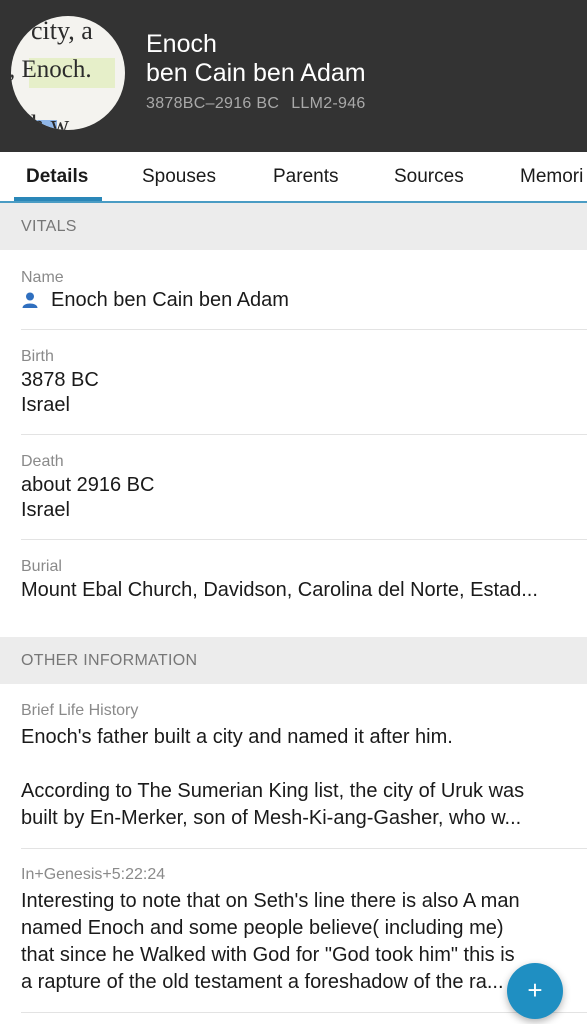  Describe the element at coordinates (87, 485) in the screenshot. I see `death-date: about 2916 BC` at that location.